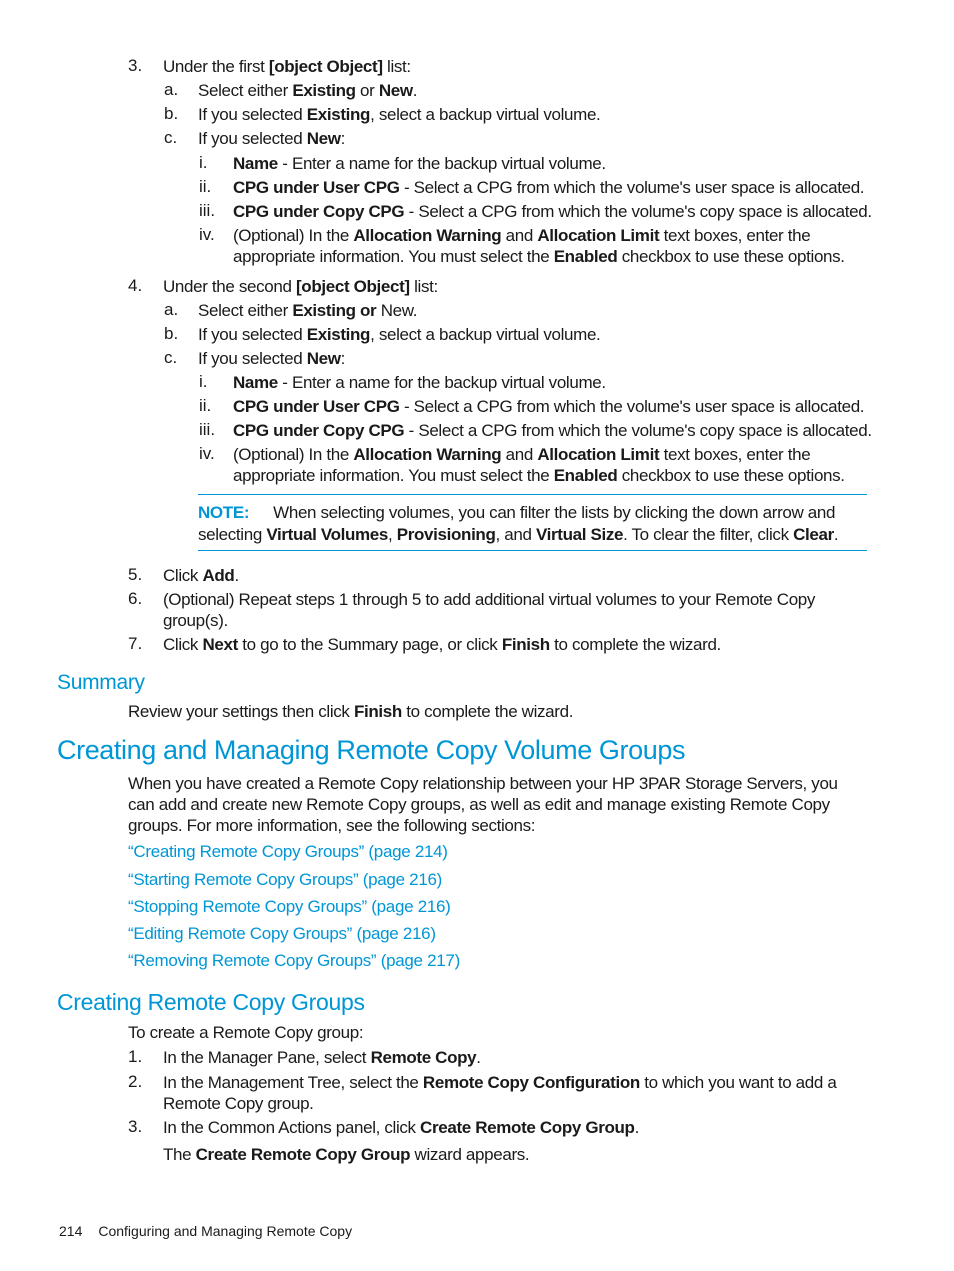 The height and width of the screenshot is (1271, 954). What do you see at coordinates (246, 1032) in the screenshot?
I see `subsection-intro: To create a Remote Copy group:` at bounding box center [246, 1032].